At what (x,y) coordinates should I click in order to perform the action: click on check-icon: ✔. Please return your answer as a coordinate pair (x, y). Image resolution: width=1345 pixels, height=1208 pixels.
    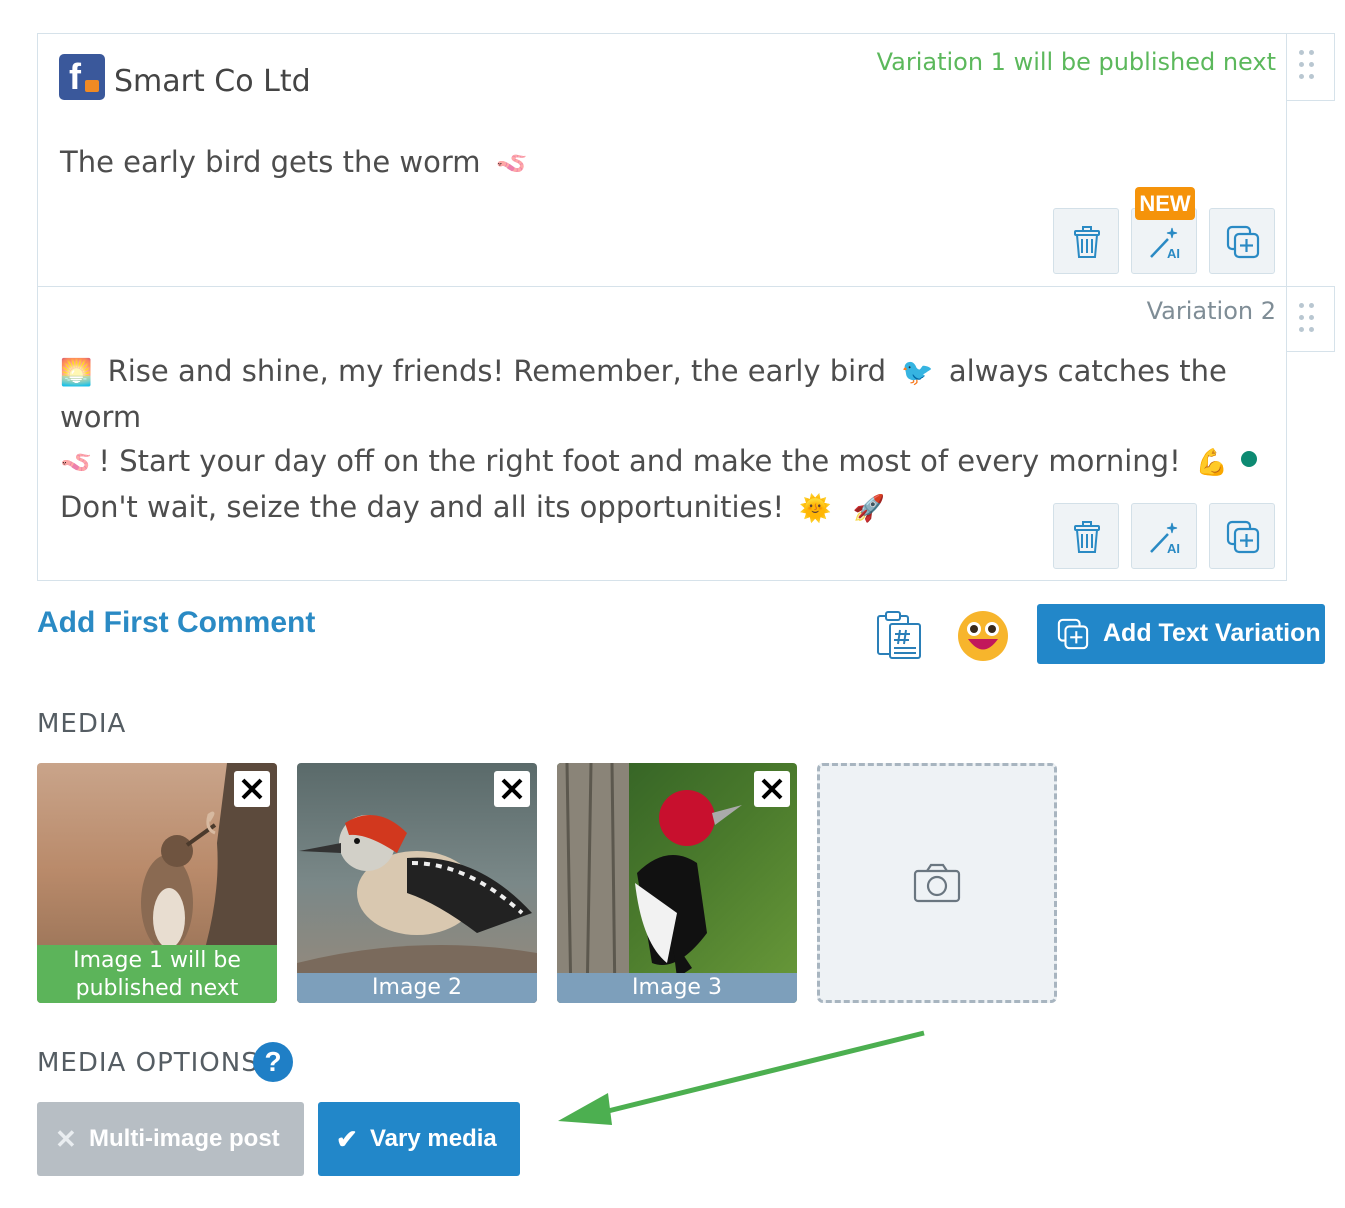
    Looking at the image, I should click on (347, 1139).